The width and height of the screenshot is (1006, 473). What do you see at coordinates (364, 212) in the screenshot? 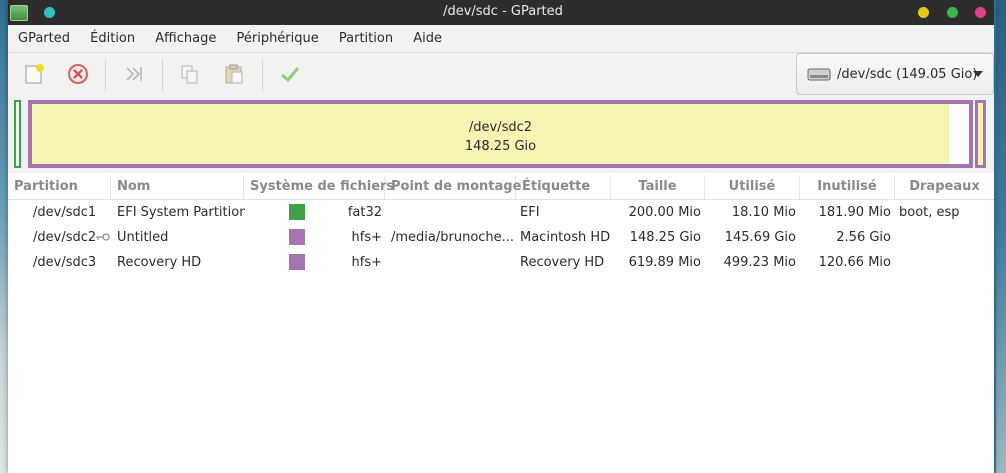
I see `cell-filesystem: fat32` at bounding box center [364, 212].